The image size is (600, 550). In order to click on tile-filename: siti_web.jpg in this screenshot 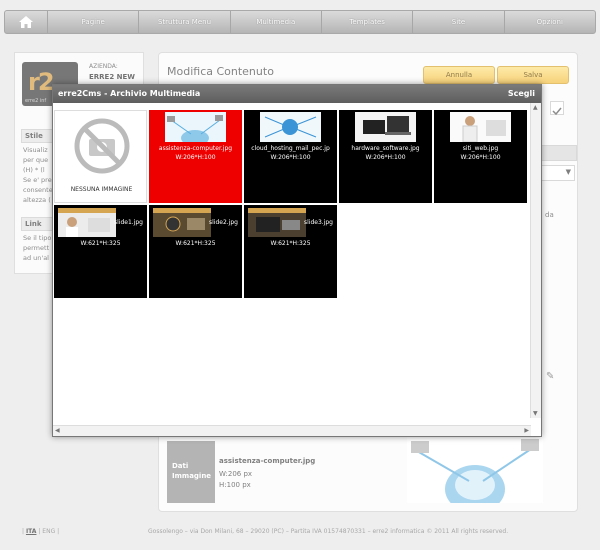, I will do `click(480, 148)`.